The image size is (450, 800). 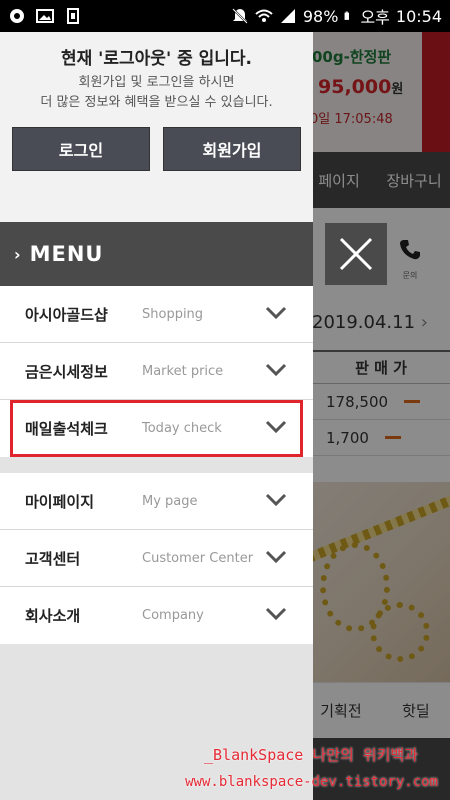 What do you see at coordinates (66, 371) in the screenshot?
I see `menu-item-label: 금은시세정보` at bounding box center [66, 371].